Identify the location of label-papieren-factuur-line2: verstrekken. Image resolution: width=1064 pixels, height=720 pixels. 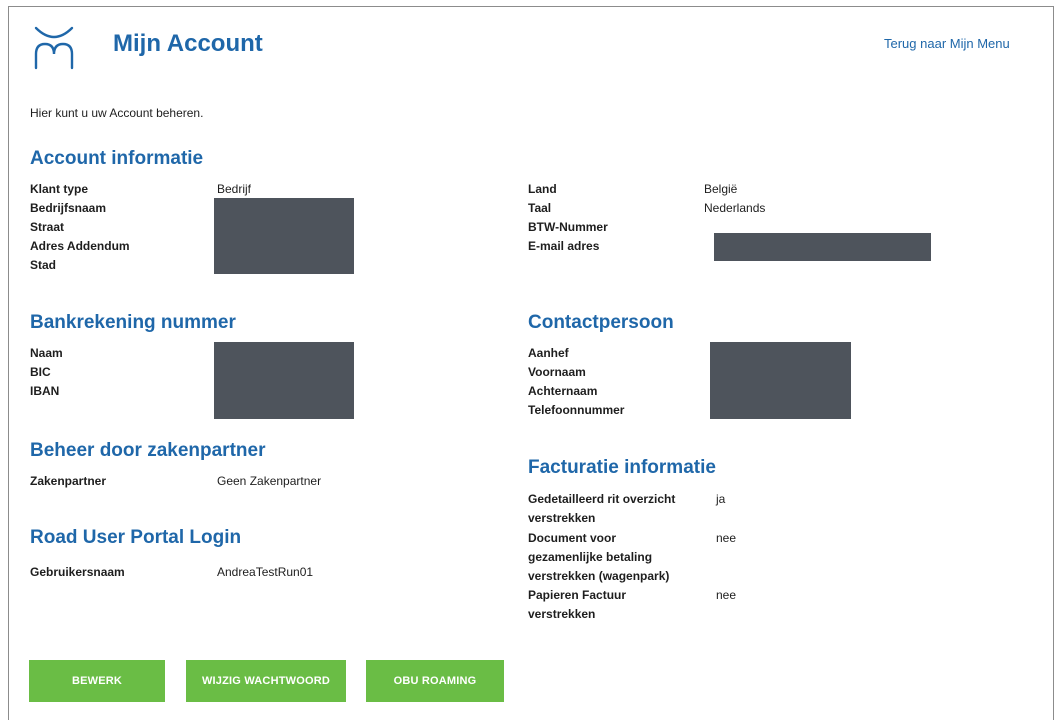
(562, 614).